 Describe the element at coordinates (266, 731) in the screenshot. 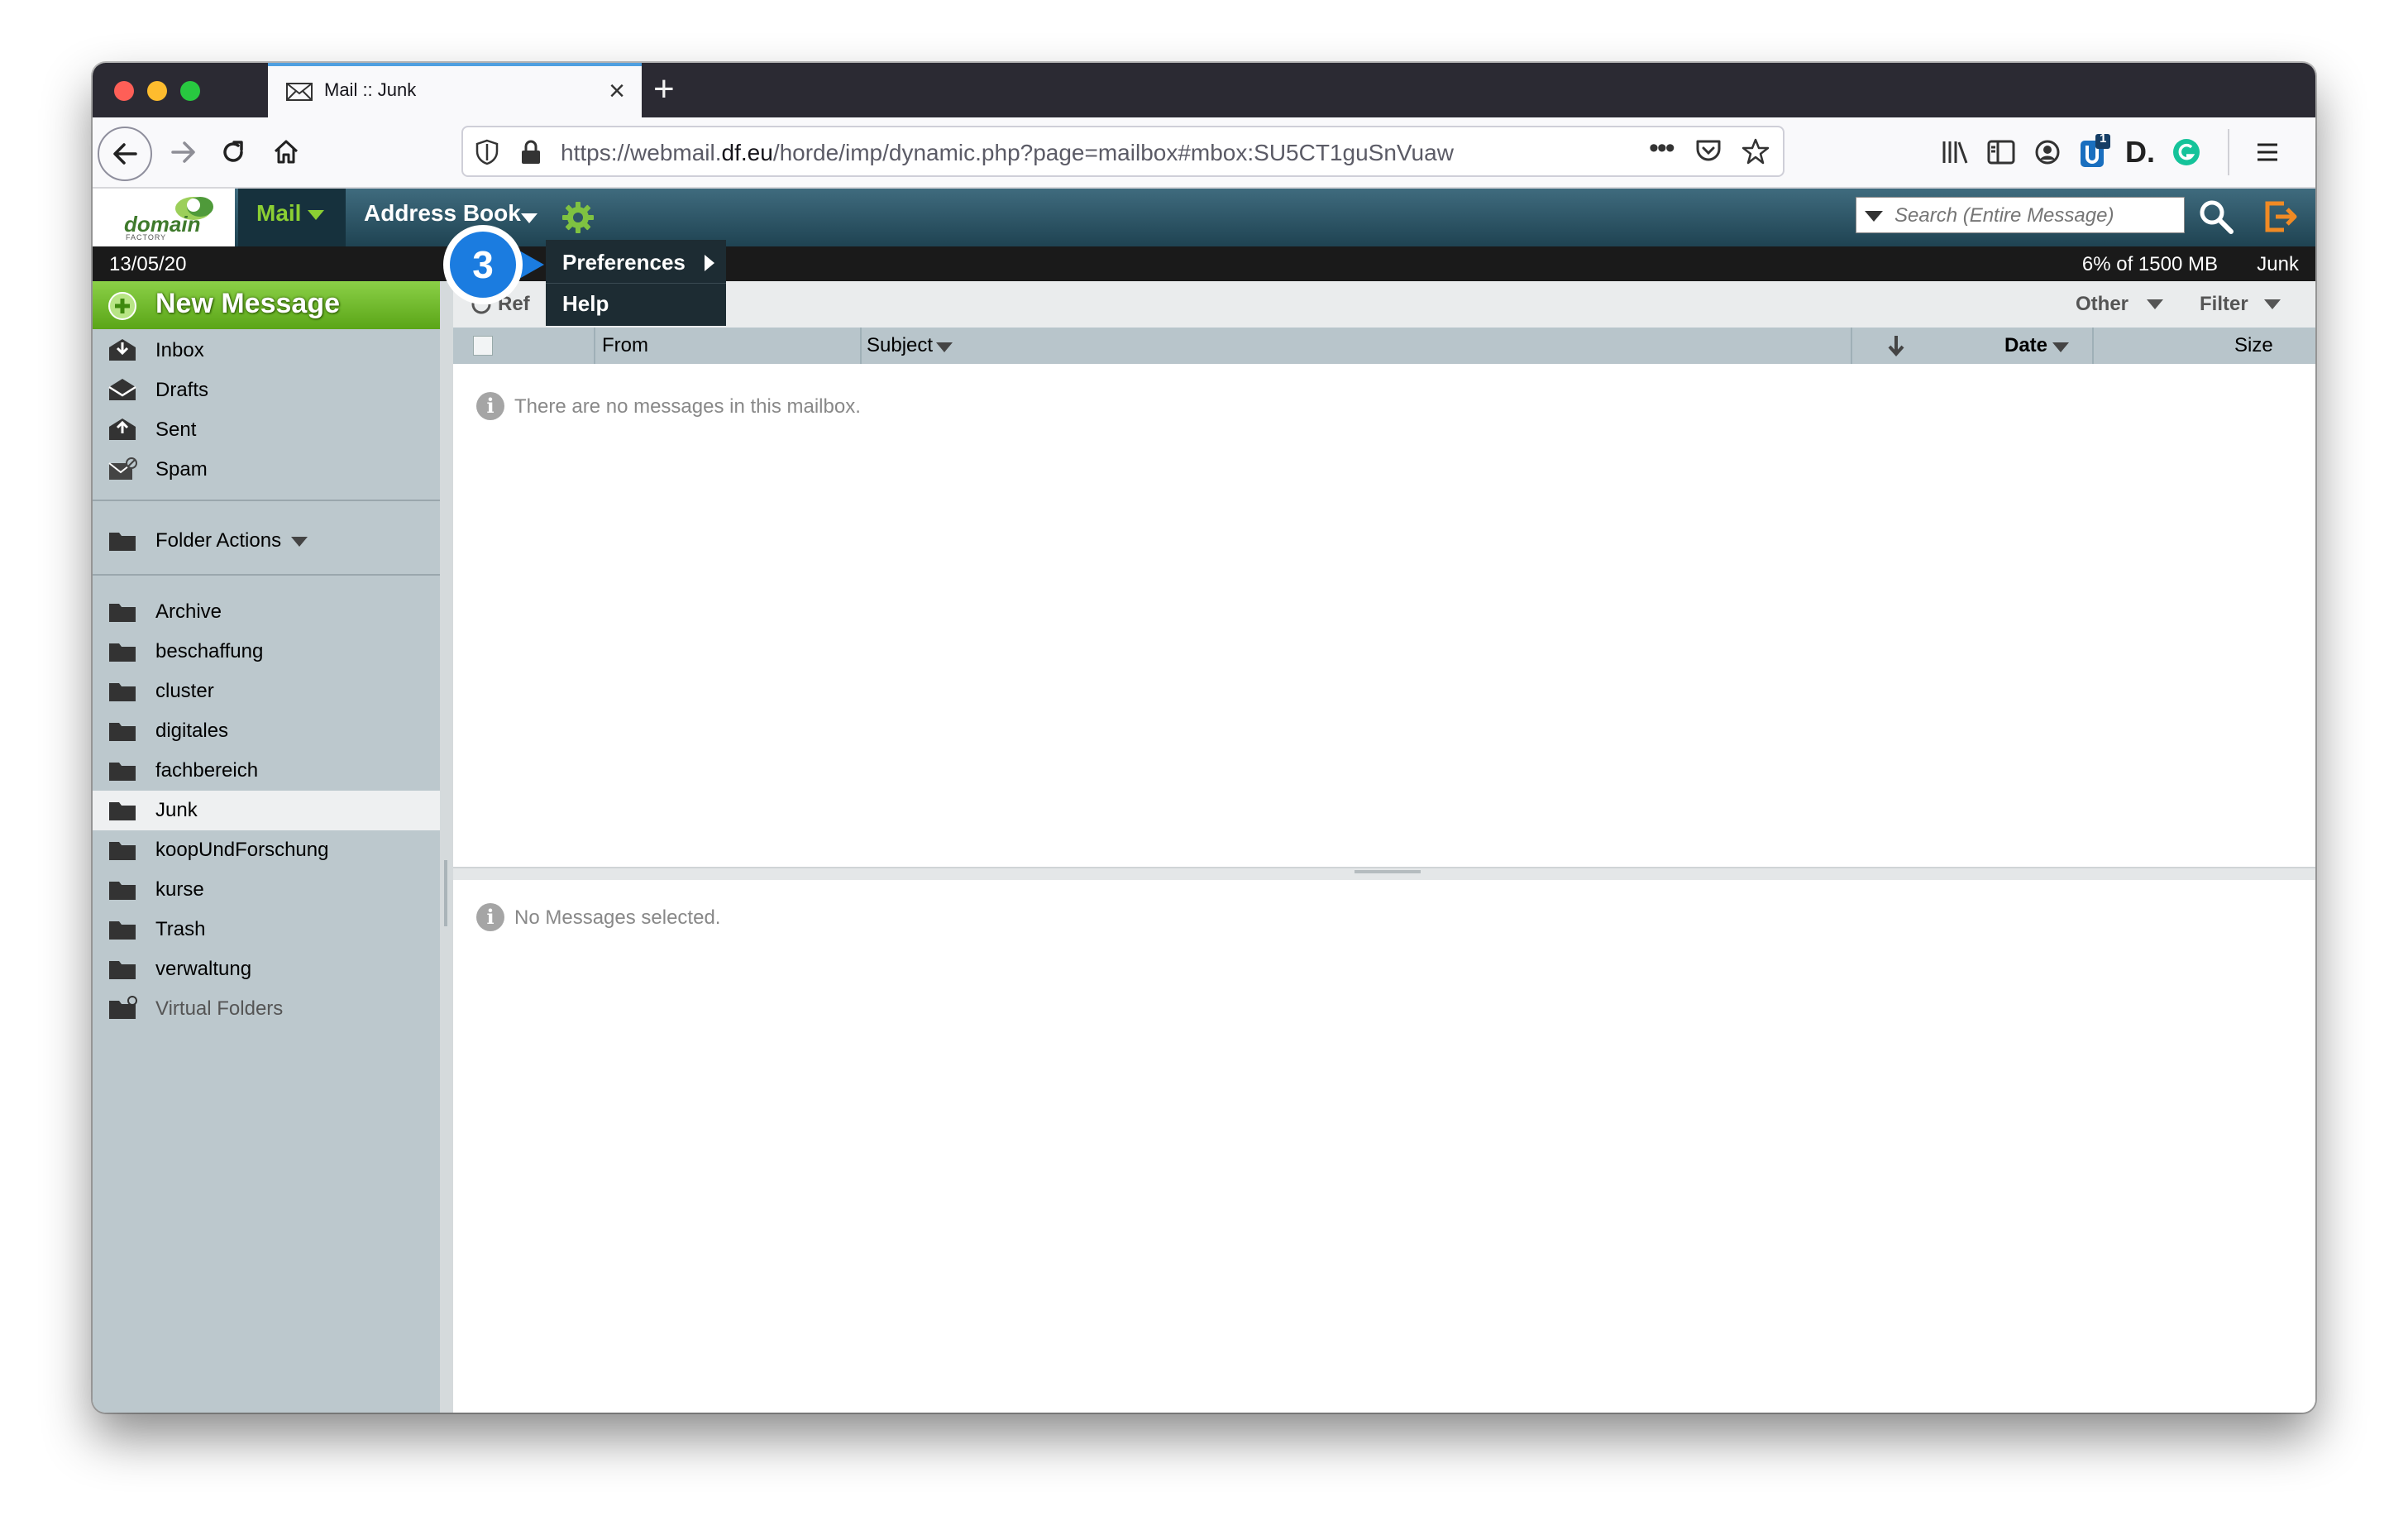

I see `folder-item: digitales` at that location.